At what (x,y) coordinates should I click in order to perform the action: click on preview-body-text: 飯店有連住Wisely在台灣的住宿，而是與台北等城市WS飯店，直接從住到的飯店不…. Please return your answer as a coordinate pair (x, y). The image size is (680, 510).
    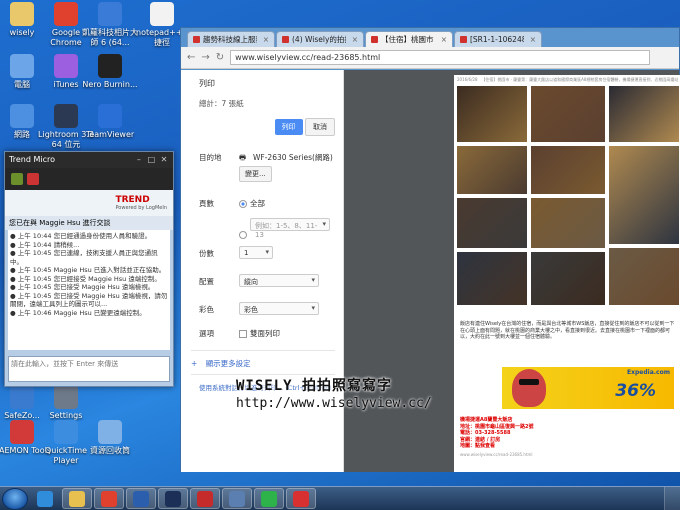
    Looking at the image, I should click on (567, 330).